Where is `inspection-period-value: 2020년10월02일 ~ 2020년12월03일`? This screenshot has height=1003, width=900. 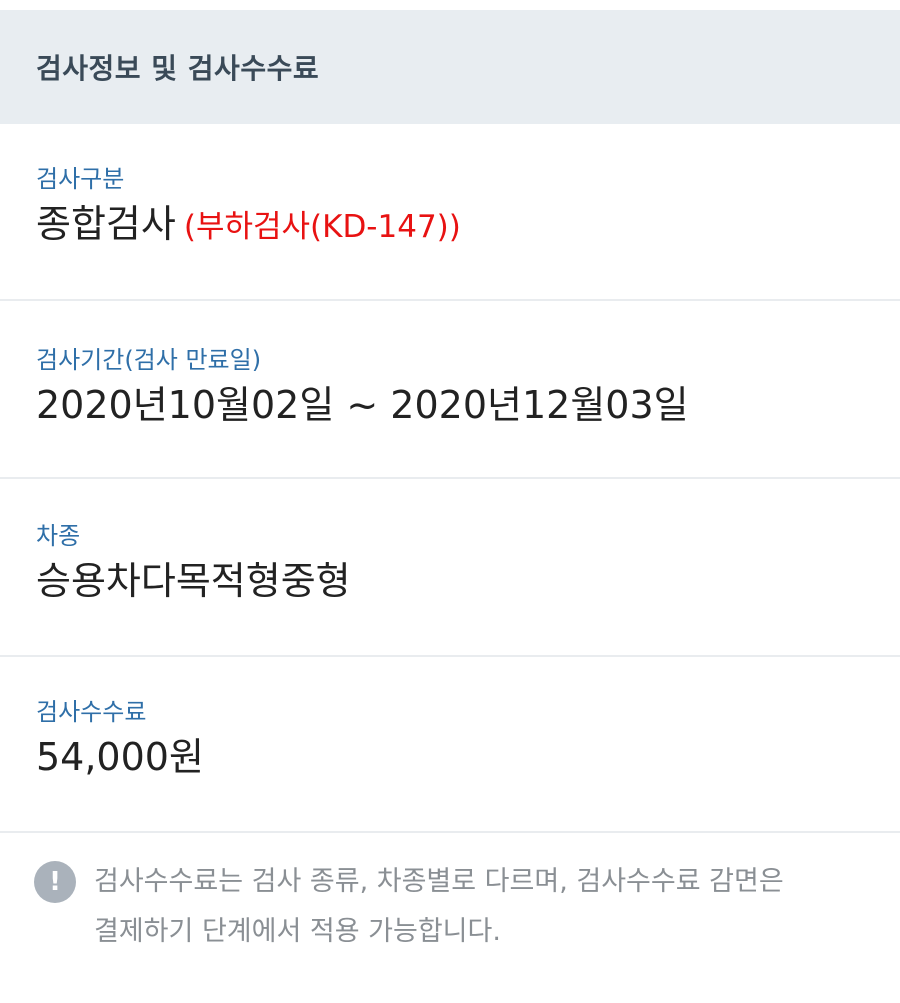
inspection-period-value: 2020년10월02일 ~ 2020년12월03일 is located at coordinates (362, 405).